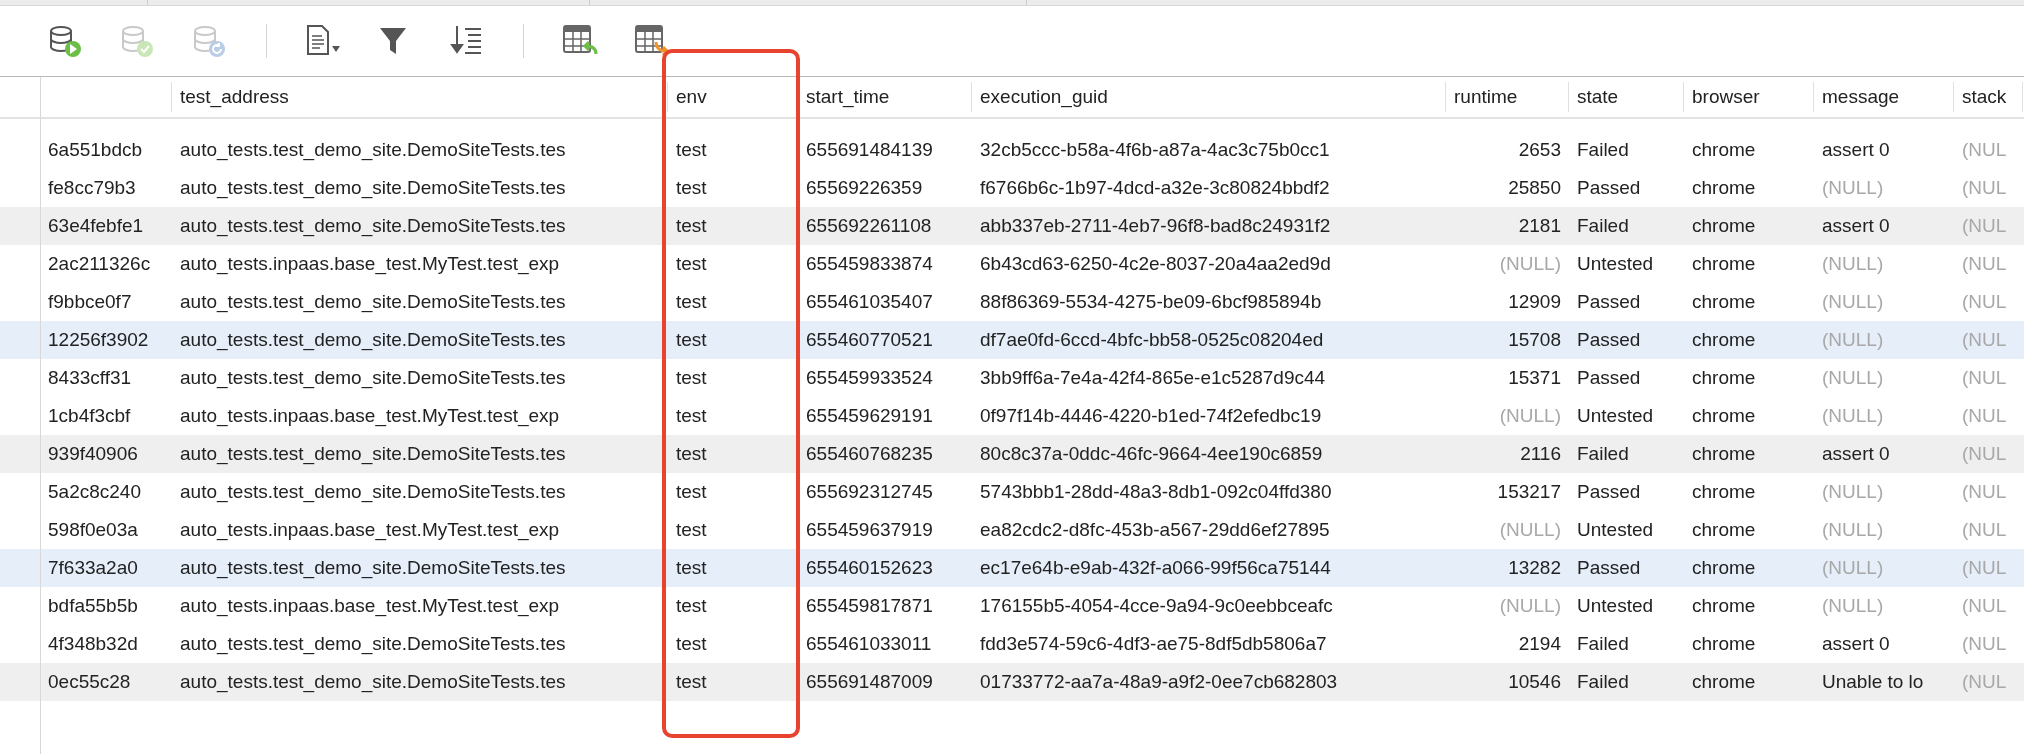 This screenshot has width=2024, height=754. What do you see at coordinates (1156, 491) in the screenshot?
I see `table-cell-text: 5743bbb1-28dd-48a3-8db1-092c04ffd380` at bounding box center [1156, 491].